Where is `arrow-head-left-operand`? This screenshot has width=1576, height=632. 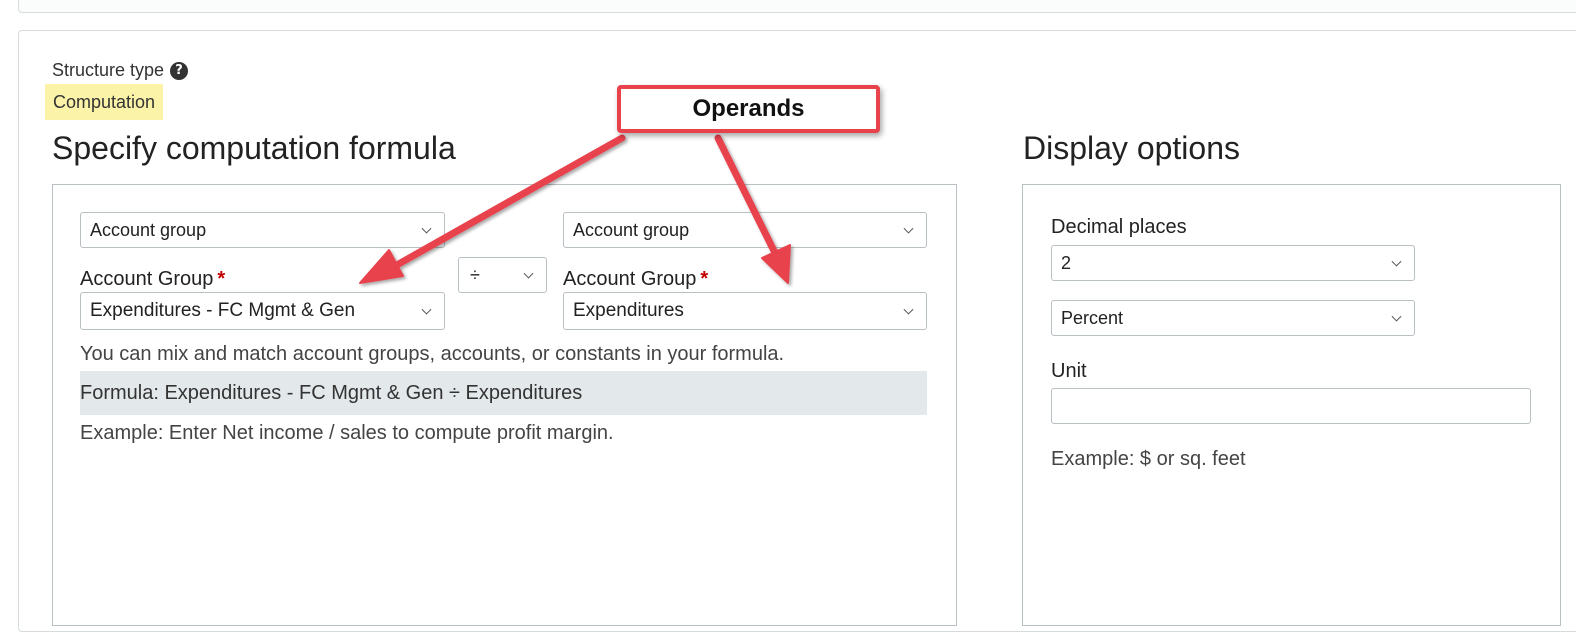 arrow-head-left-operand is located at coordinates (381, 266).